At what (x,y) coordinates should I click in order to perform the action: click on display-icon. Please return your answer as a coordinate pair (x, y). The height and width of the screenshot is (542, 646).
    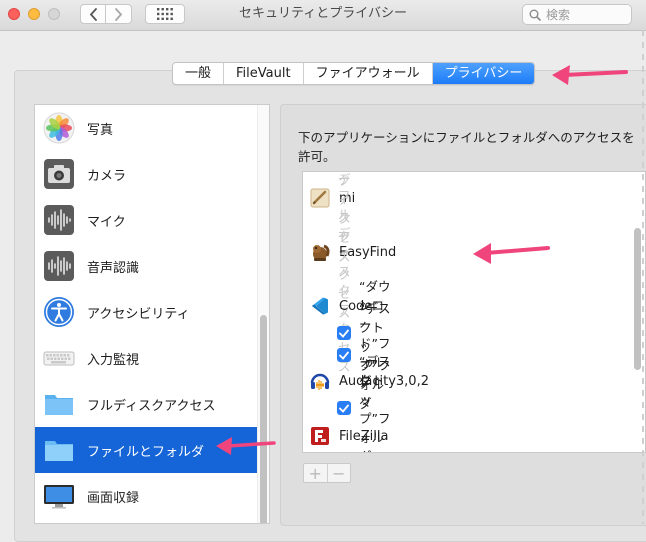
    Looking at the image, I should click on (59, 497).